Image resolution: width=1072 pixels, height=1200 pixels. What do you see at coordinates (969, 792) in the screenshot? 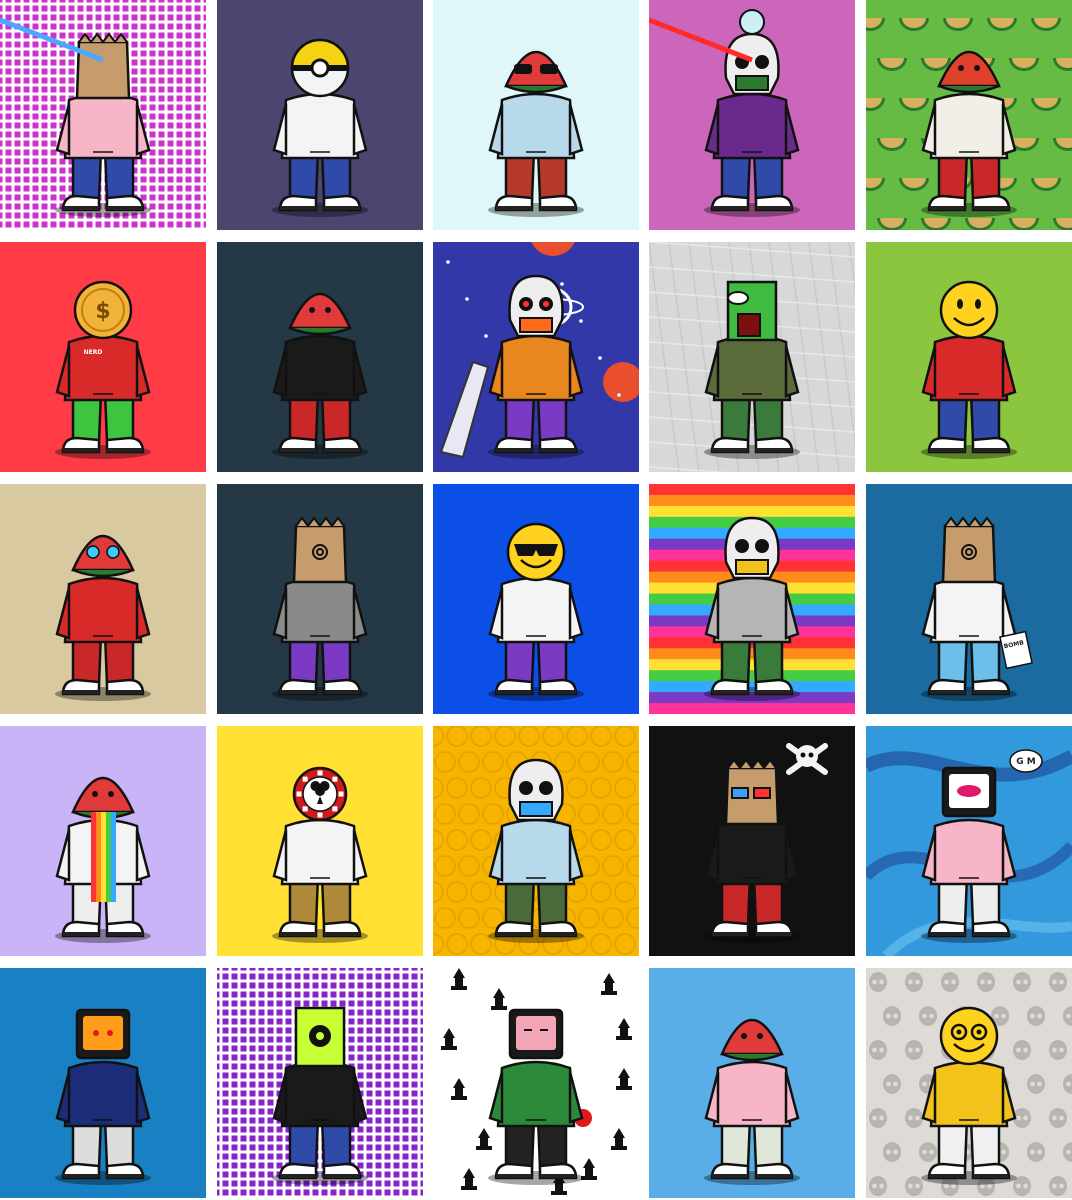
I see `head-tv-lips` at bounding box center [969, 792].